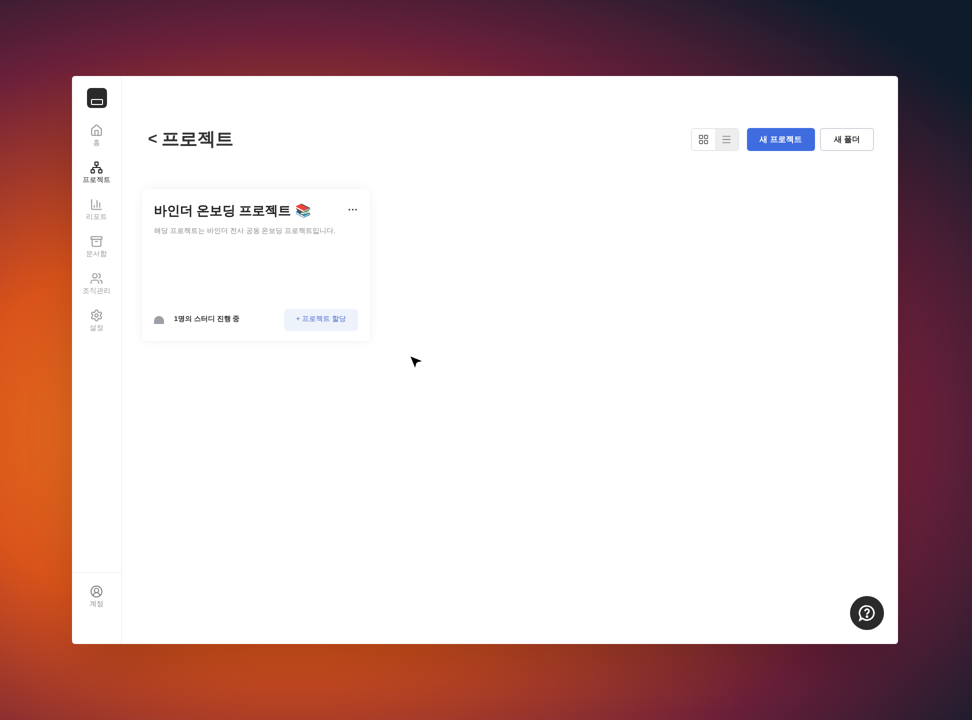 The height and width of the screenshot is (720, 972). I want to click on more-menu-button: ···, so click(353, 210).